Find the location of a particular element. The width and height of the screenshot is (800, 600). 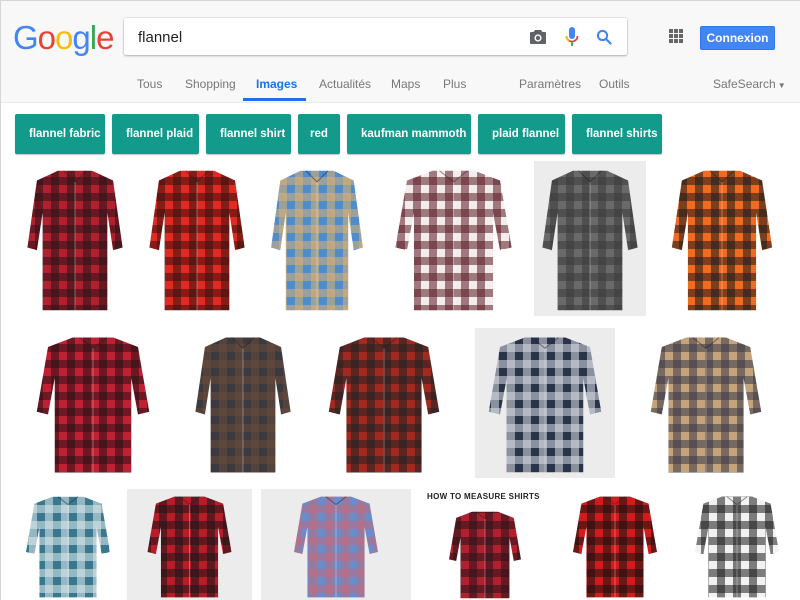

tab-plus: Plus is located at coordinates (454, 84).